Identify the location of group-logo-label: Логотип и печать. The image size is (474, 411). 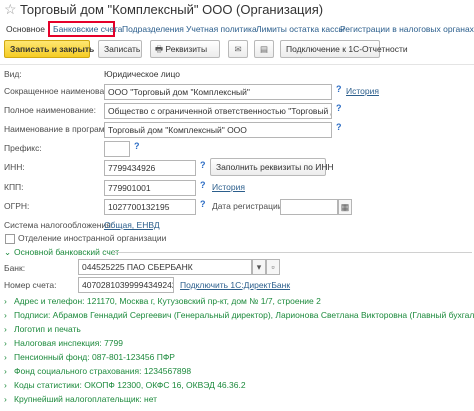
(47, 329).